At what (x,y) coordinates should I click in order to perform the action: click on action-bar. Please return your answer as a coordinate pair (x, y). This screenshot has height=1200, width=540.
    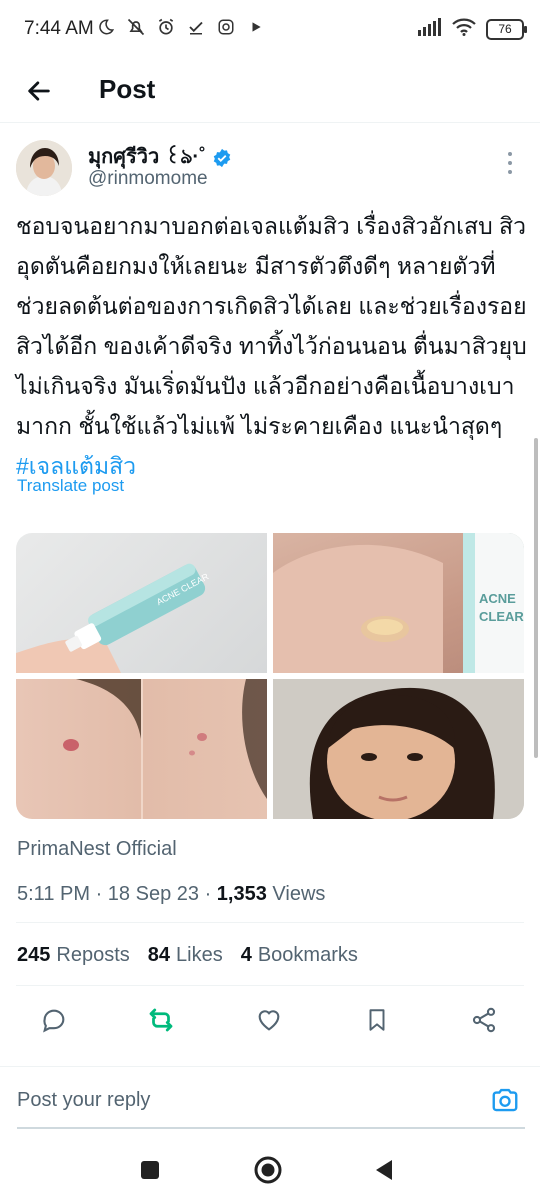
    Looking at the image, I should click on (270, 1020).